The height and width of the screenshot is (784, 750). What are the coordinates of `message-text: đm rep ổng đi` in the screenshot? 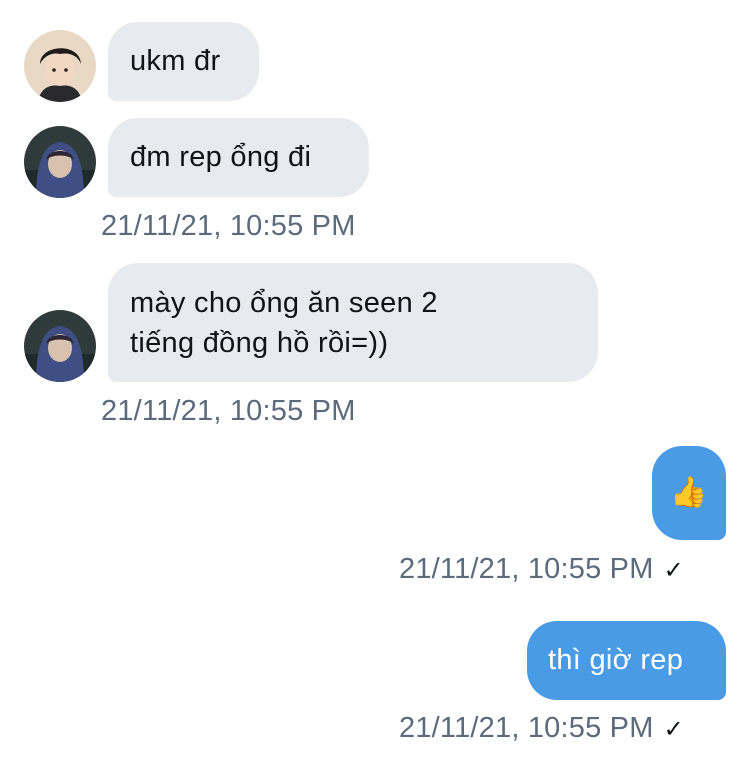 It's located at (221, 157).